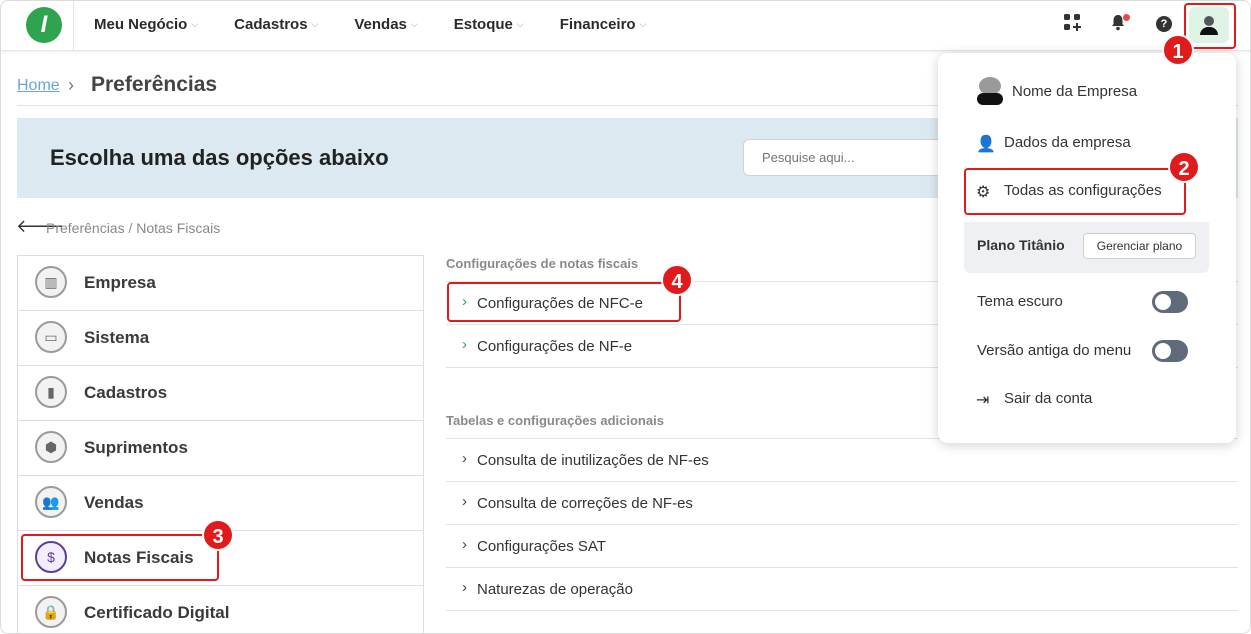 The image size is (1251, 634). I want to click on app-logo: I, so click(44, 25).